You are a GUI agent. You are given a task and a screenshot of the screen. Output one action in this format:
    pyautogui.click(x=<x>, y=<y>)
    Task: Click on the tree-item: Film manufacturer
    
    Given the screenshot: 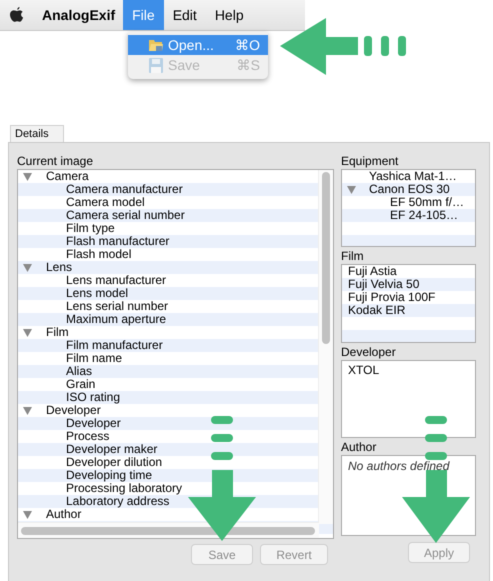 What is the action you would take?
    pyautogui.click(x=114, y=345)
    